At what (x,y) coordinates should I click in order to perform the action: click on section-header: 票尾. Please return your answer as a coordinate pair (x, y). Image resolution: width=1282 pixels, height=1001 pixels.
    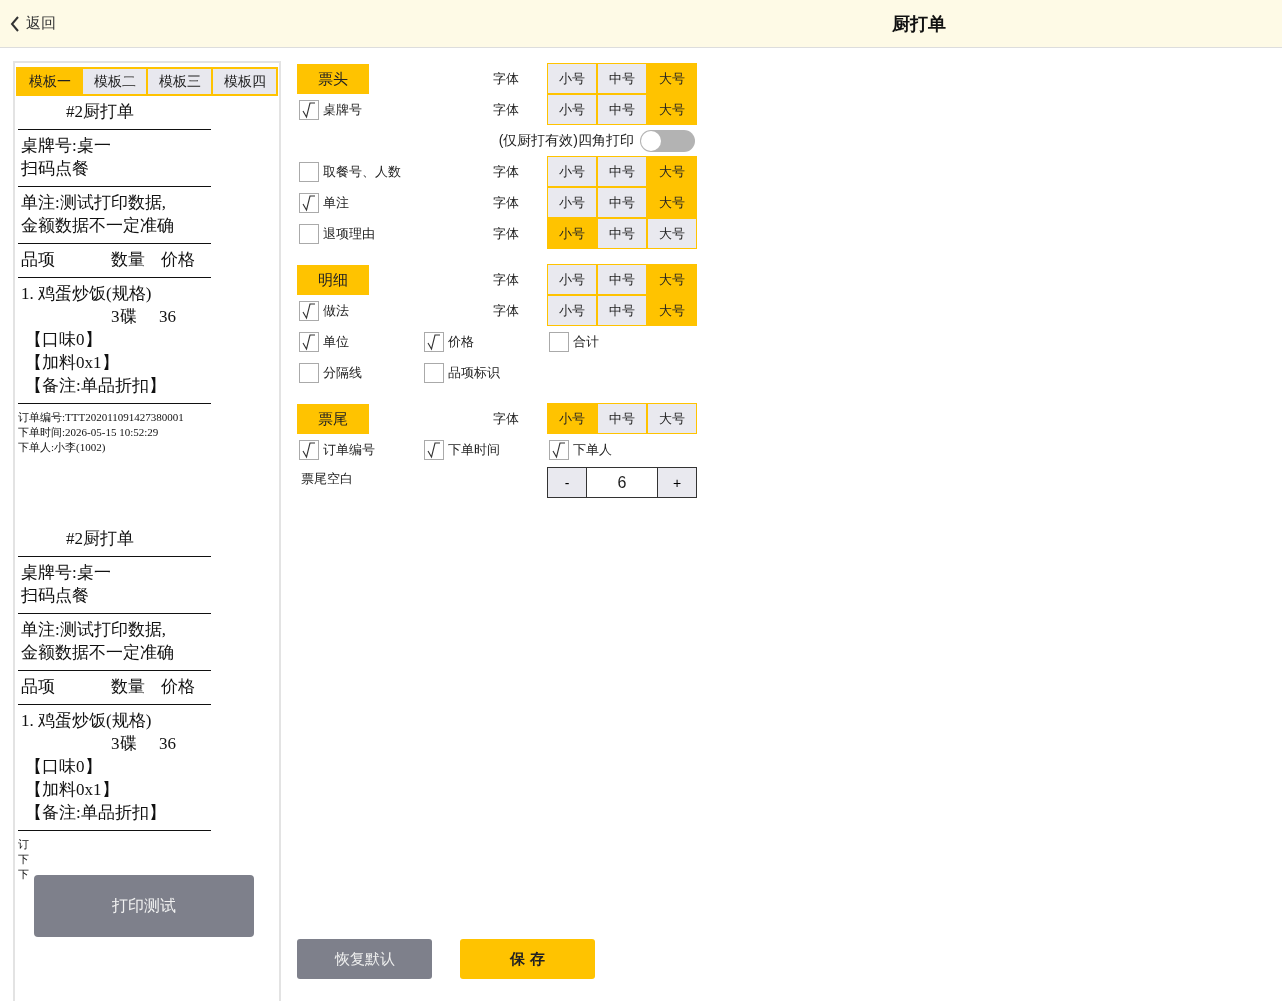
    Looking at the image, I should click on (333, 418).